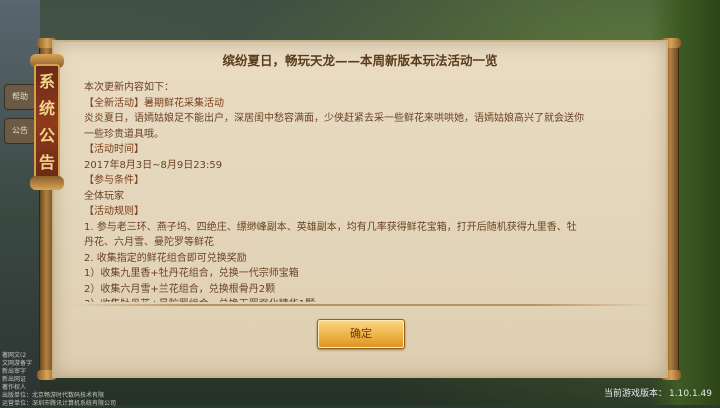  What do you see at coordinates (360, 60) in the screenshot?
I see `dialog-title: 缤纷夏日，畅玩天龙——本周新版本玩法活动一览` at bounding box center [360, 60].